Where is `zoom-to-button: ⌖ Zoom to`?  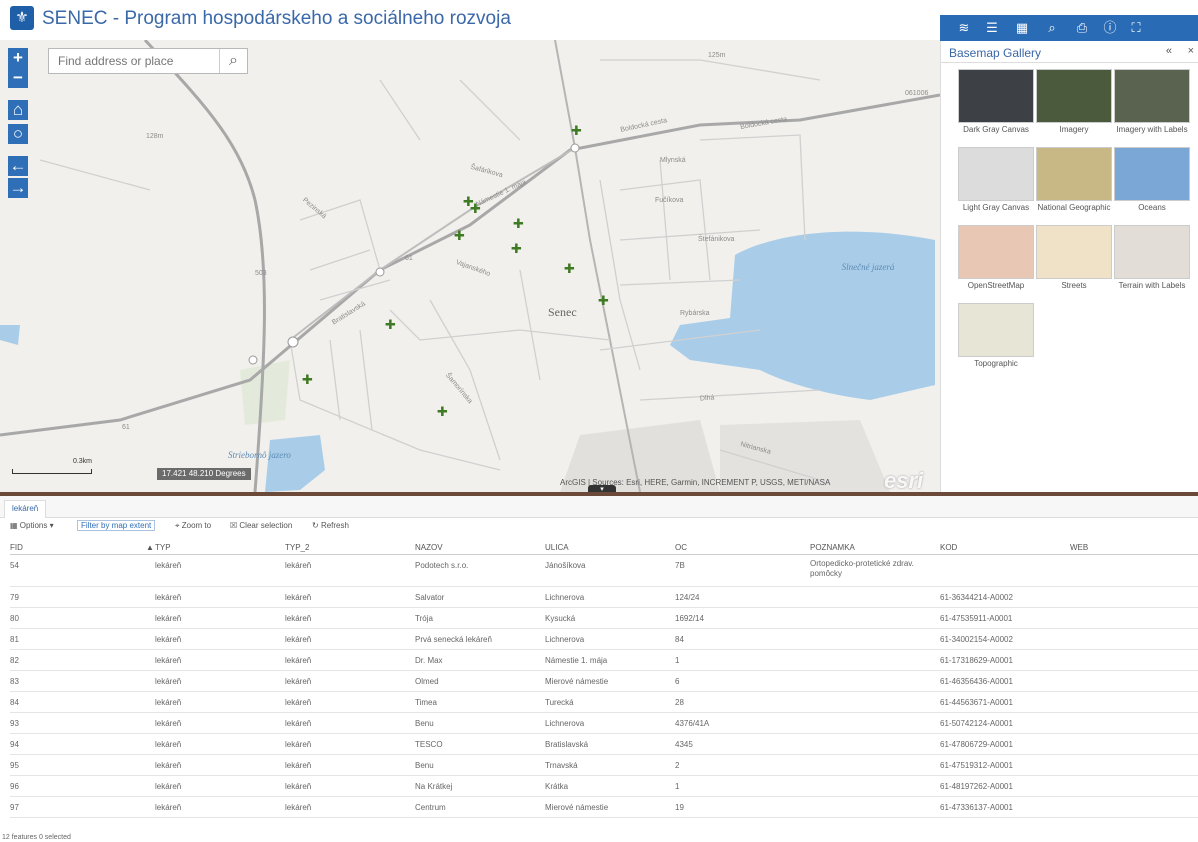
zoom-to-button: ⌖ Zoom to is located at coordinates (193, 526).